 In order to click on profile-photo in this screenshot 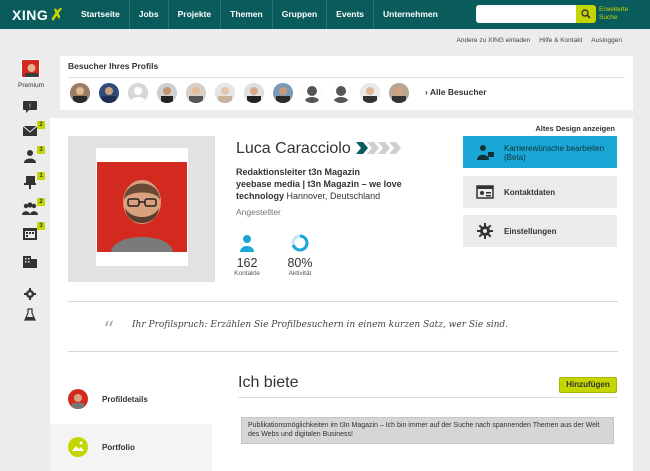, I will do `click(142, 207)`.